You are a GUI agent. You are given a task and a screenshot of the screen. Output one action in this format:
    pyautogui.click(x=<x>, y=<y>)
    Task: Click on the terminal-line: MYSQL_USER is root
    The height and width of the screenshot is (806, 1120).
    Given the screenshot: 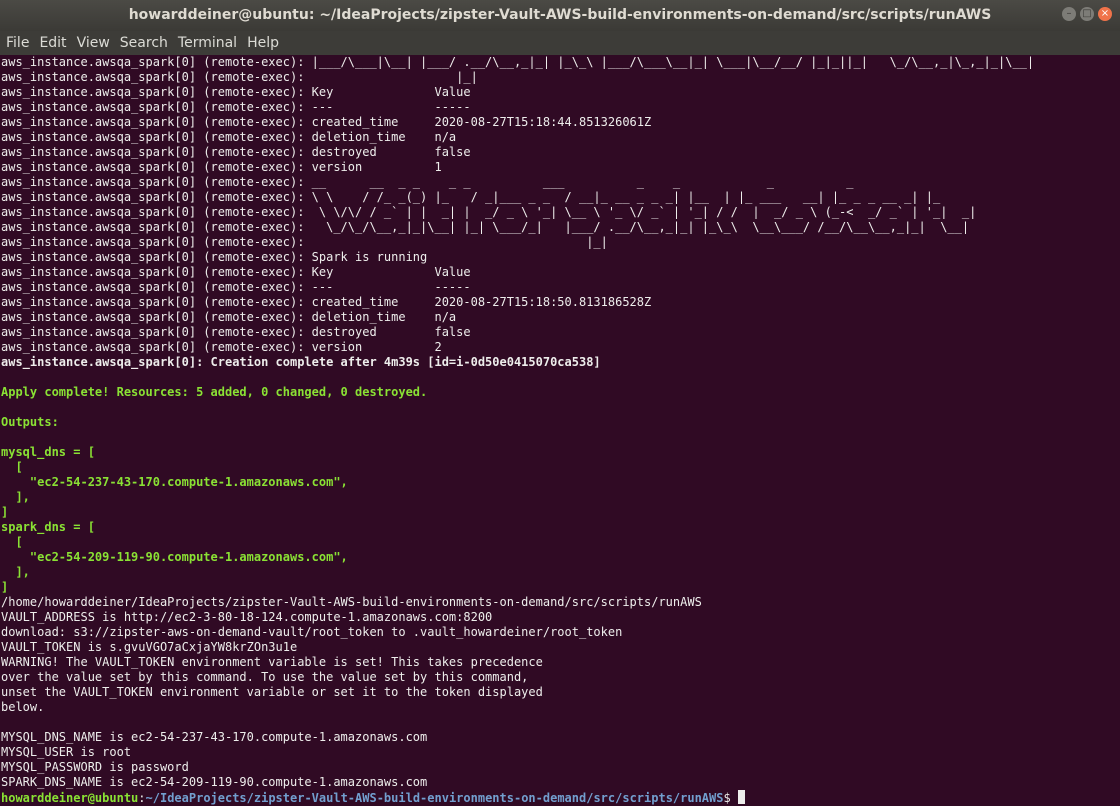 What is the action you would take?
    pyautogui.click(x=66, y=752)
    